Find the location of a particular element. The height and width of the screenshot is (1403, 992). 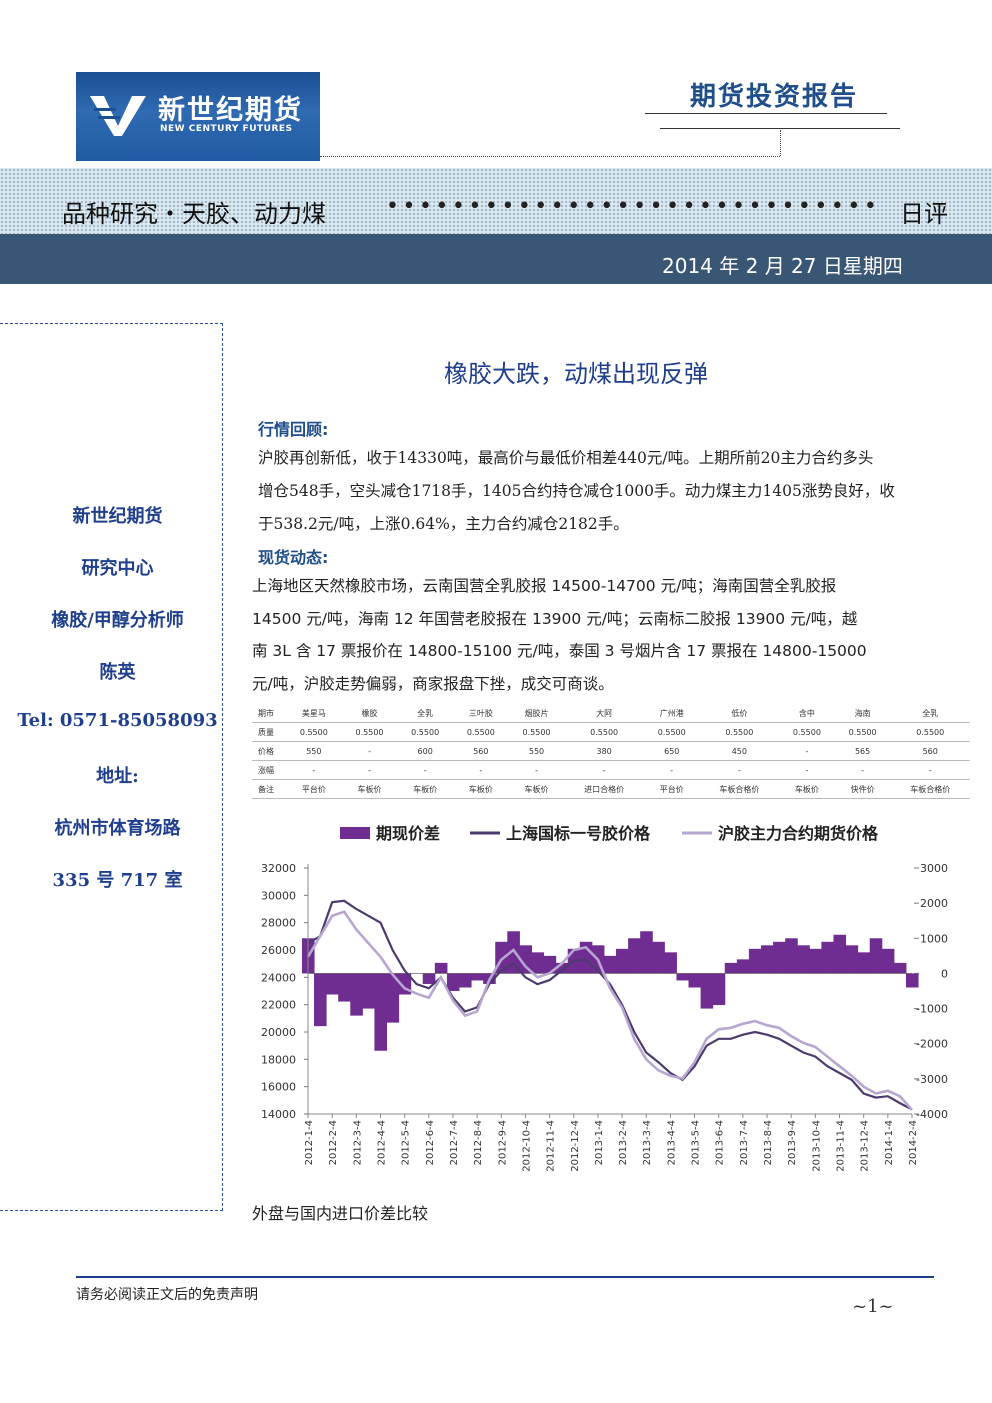

report-date: 2014 年 2 月 27 日星期四 is located at coordinates (782, 266).